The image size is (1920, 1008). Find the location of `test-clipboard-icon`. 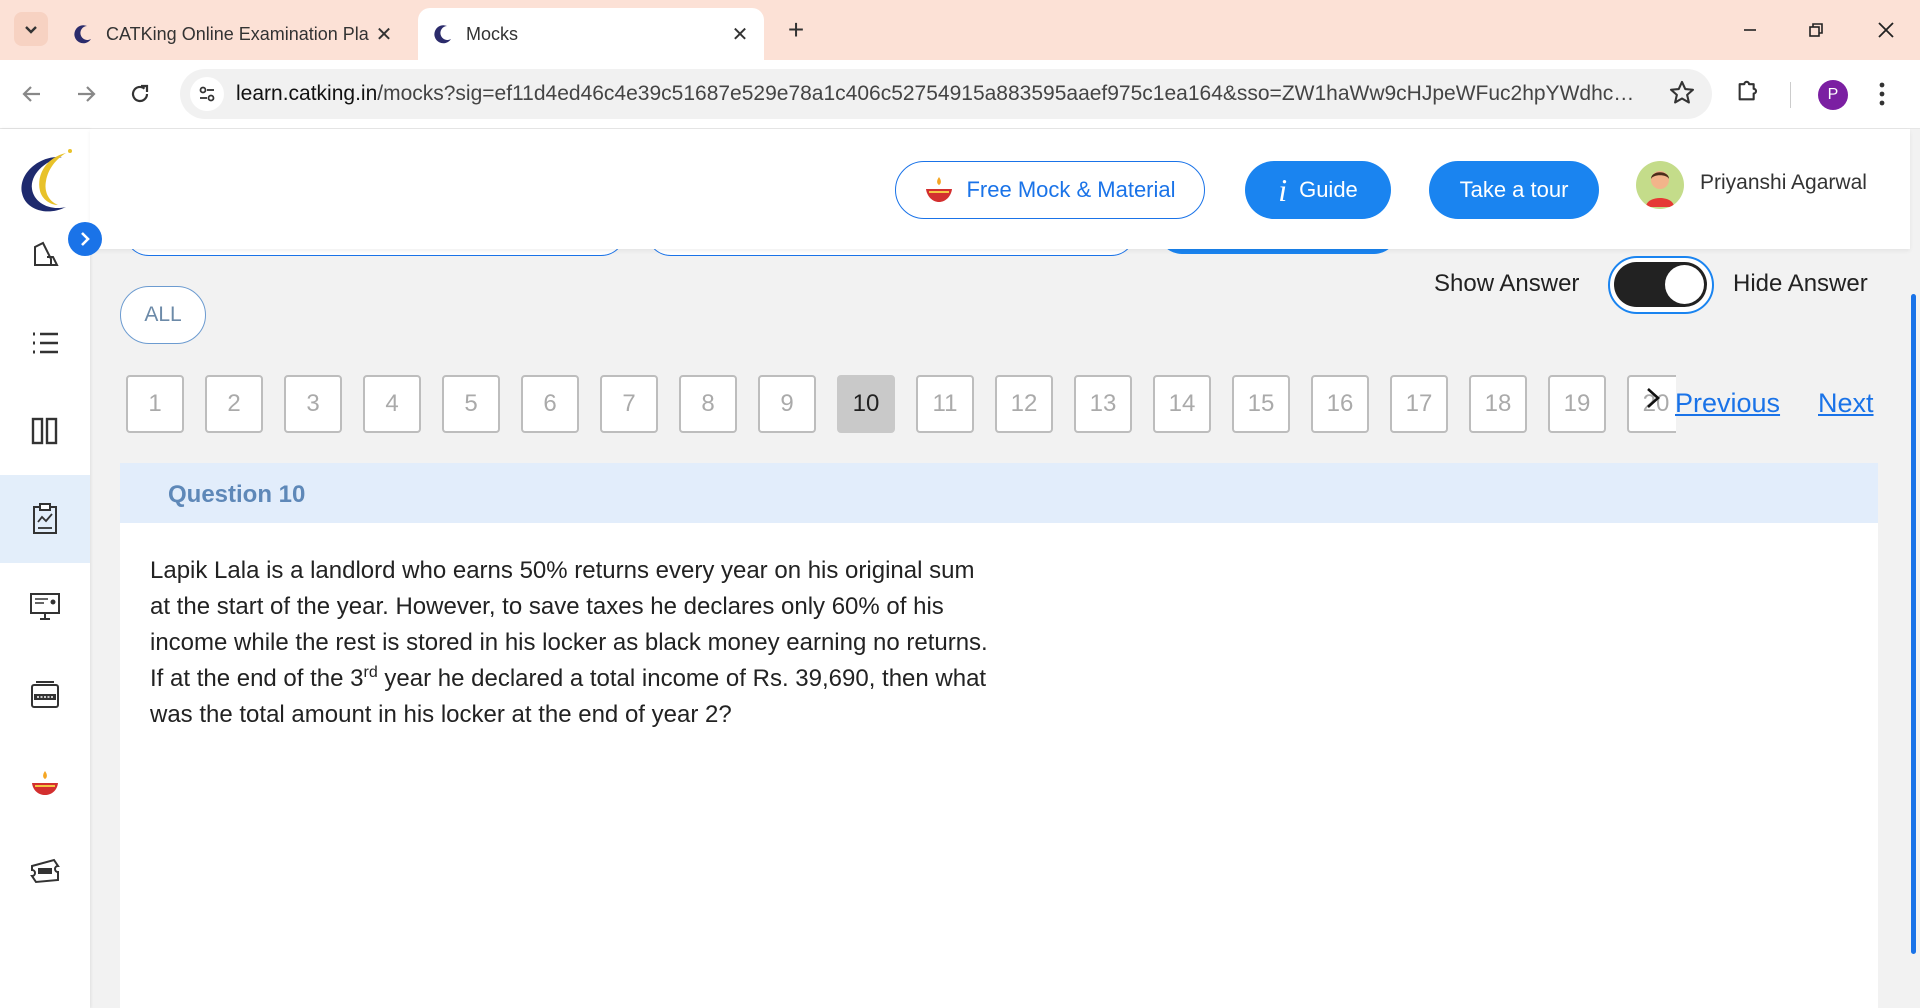

test-clipboard-icon is located at coordinates (45, 518).